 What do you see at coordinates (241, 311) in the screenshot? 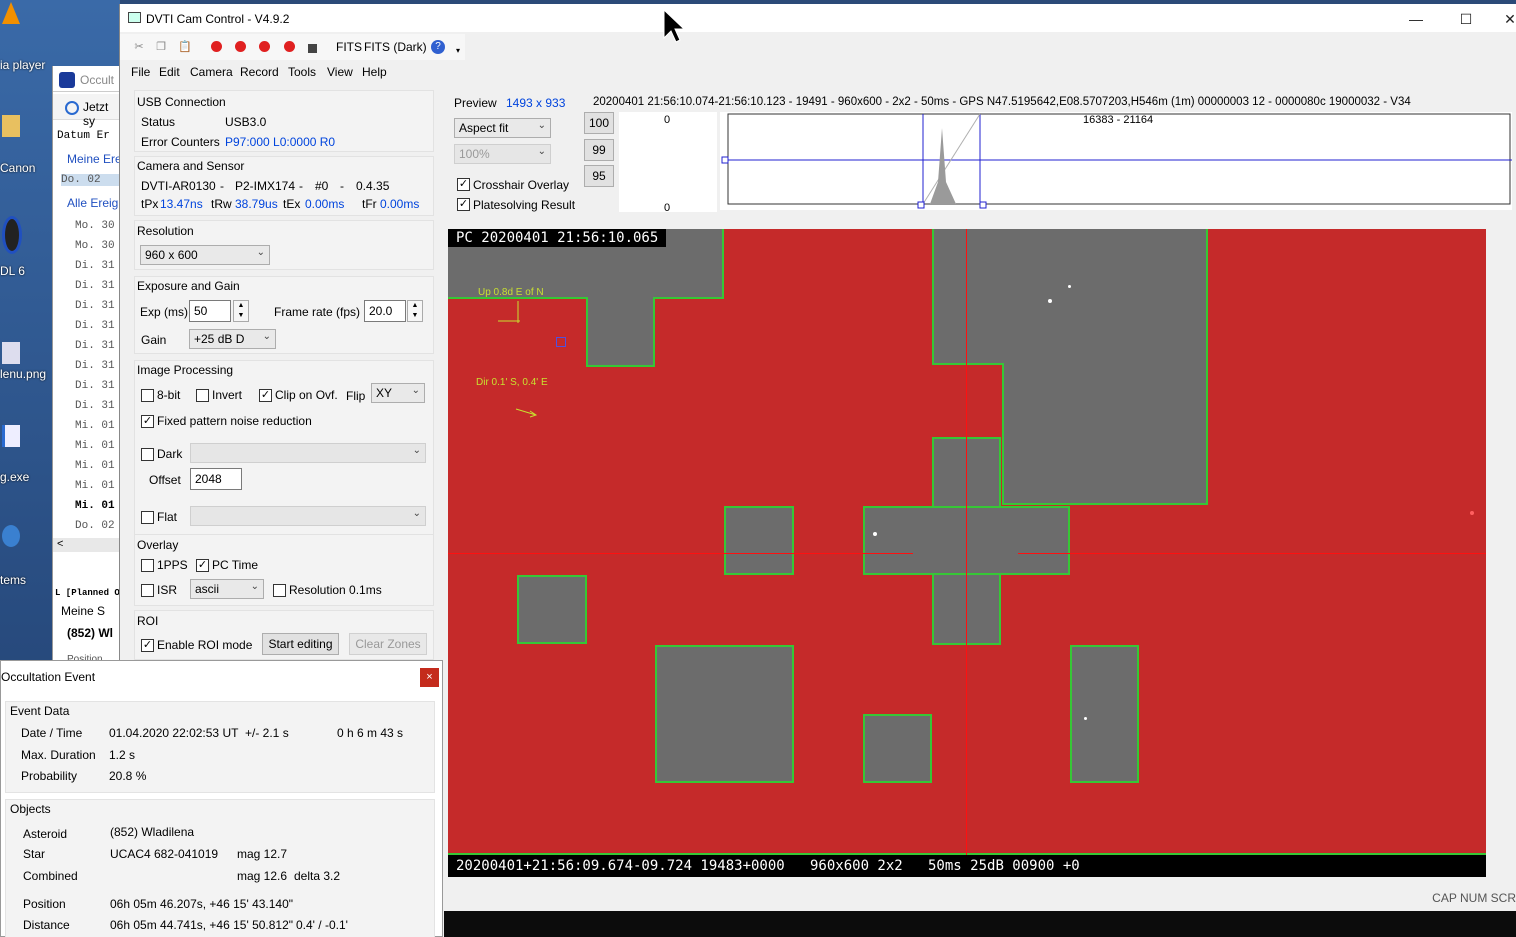
I see `exposure-stepper: ▲ ▼` at bounding box center [241, 311].